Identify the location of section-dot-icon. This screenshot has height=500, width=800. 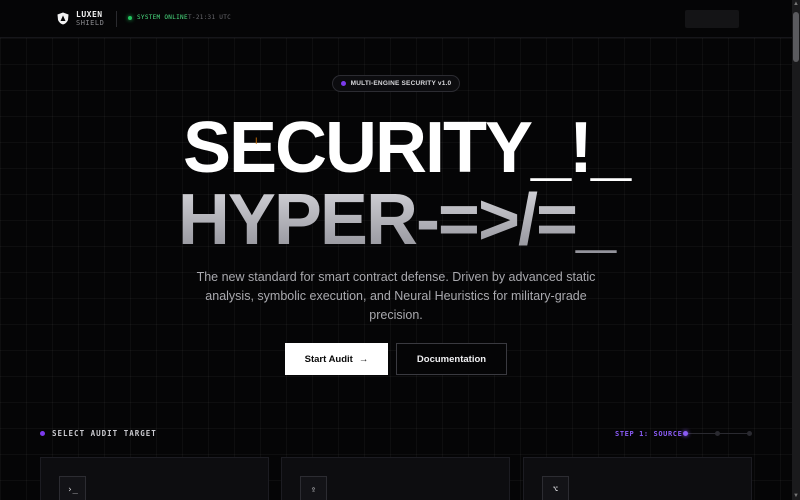
(42, 433).